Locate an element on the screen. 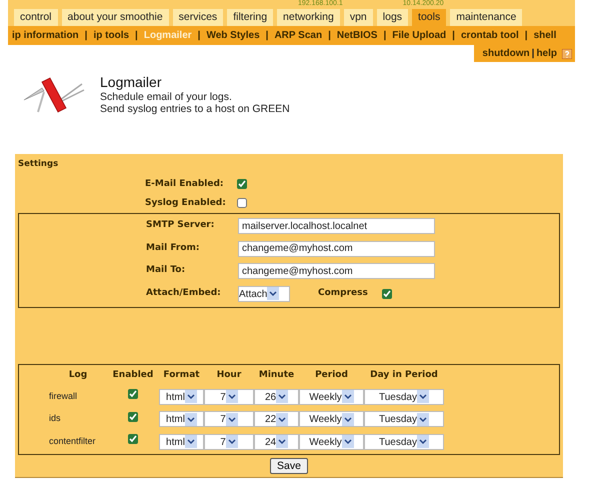  field-label: Compress is located at coordinates (343, 293).